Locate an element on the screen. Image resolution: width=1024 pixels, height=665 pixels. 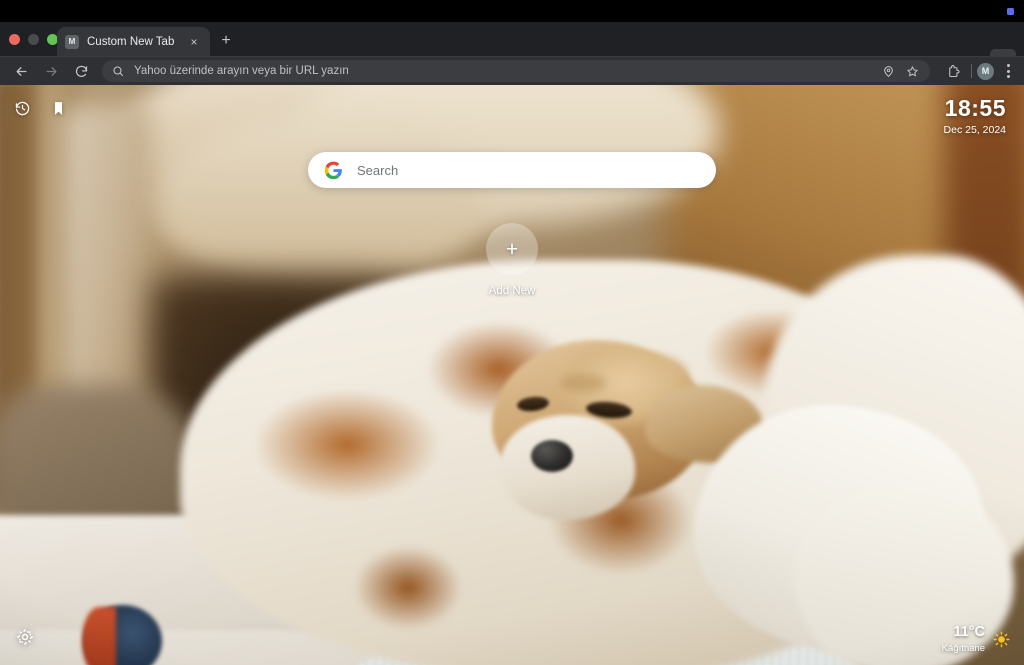
tab-custom-new-tab: M Custom New Tab × is located at coordinates (133, 41).